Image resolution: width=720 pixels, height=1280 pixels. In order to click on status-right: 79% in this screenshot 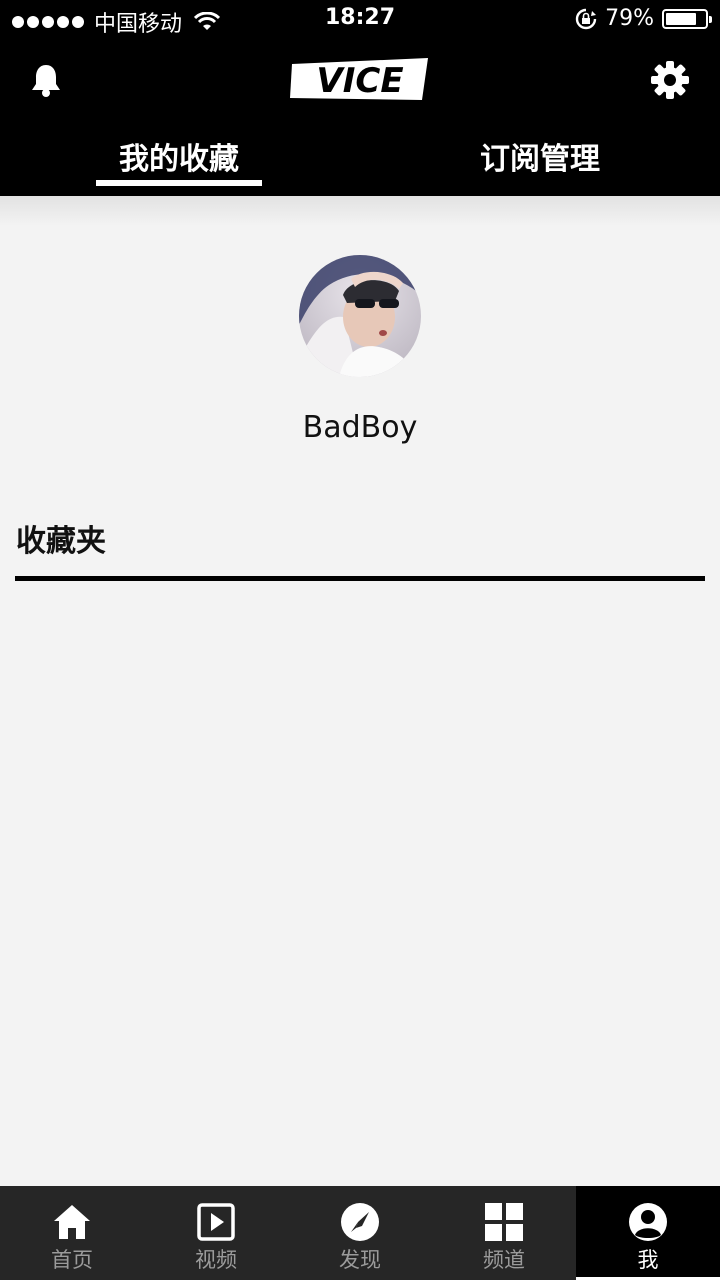, I will do `click(643, 18)`.